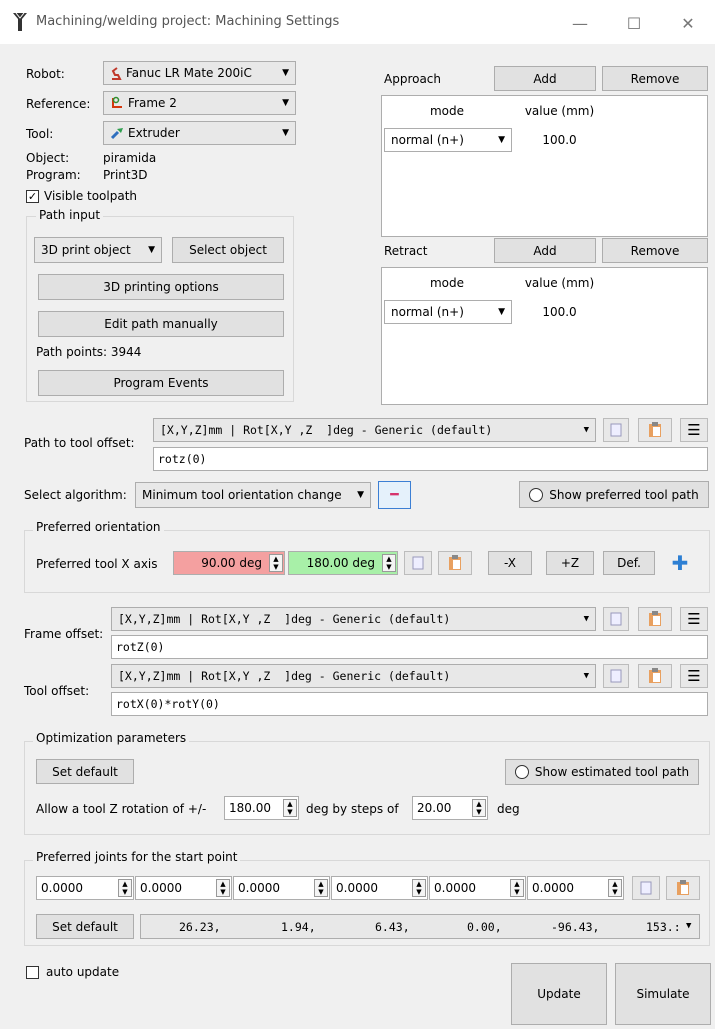  What do you see at coordinates (629, 563) in the screenshot?
I see `default-orientation-button: Def.` at bounding box center [629, 563].